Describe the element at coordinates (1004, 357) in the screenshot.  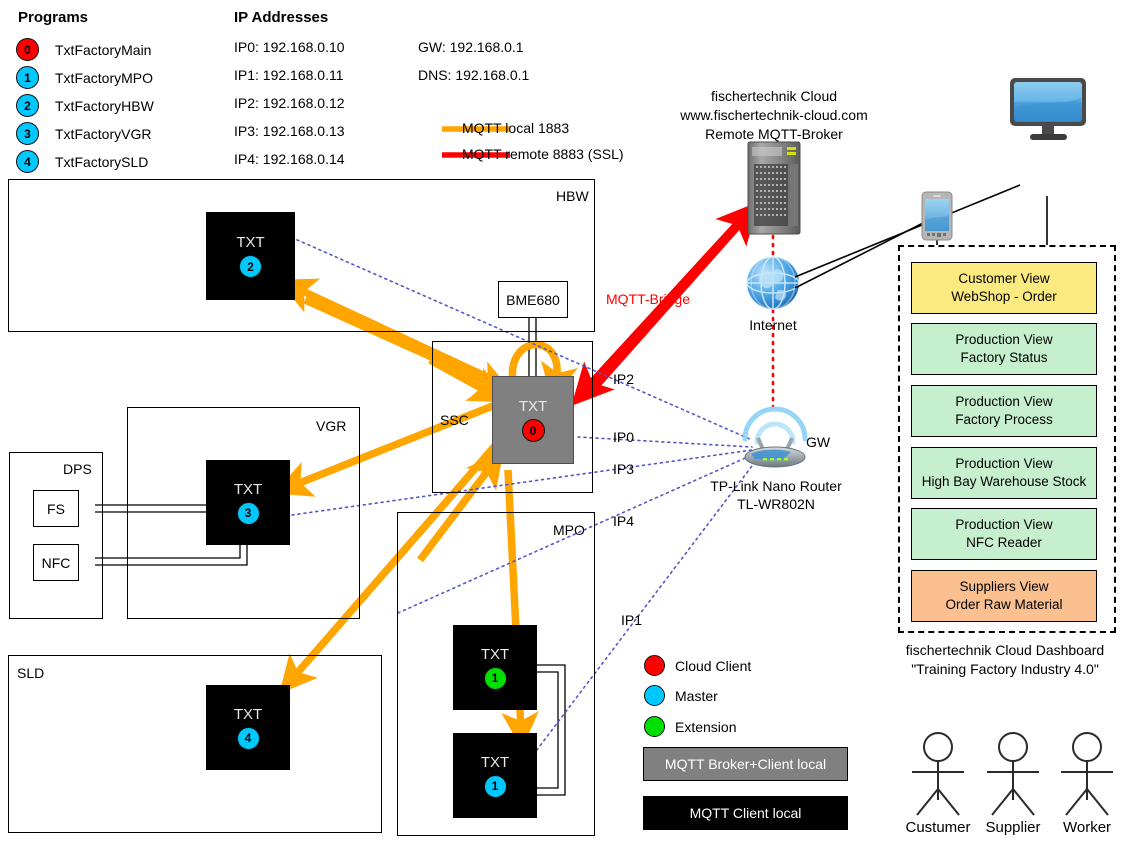
I see `dashboard-card-factory-status-line2: Factory Status` at that location.